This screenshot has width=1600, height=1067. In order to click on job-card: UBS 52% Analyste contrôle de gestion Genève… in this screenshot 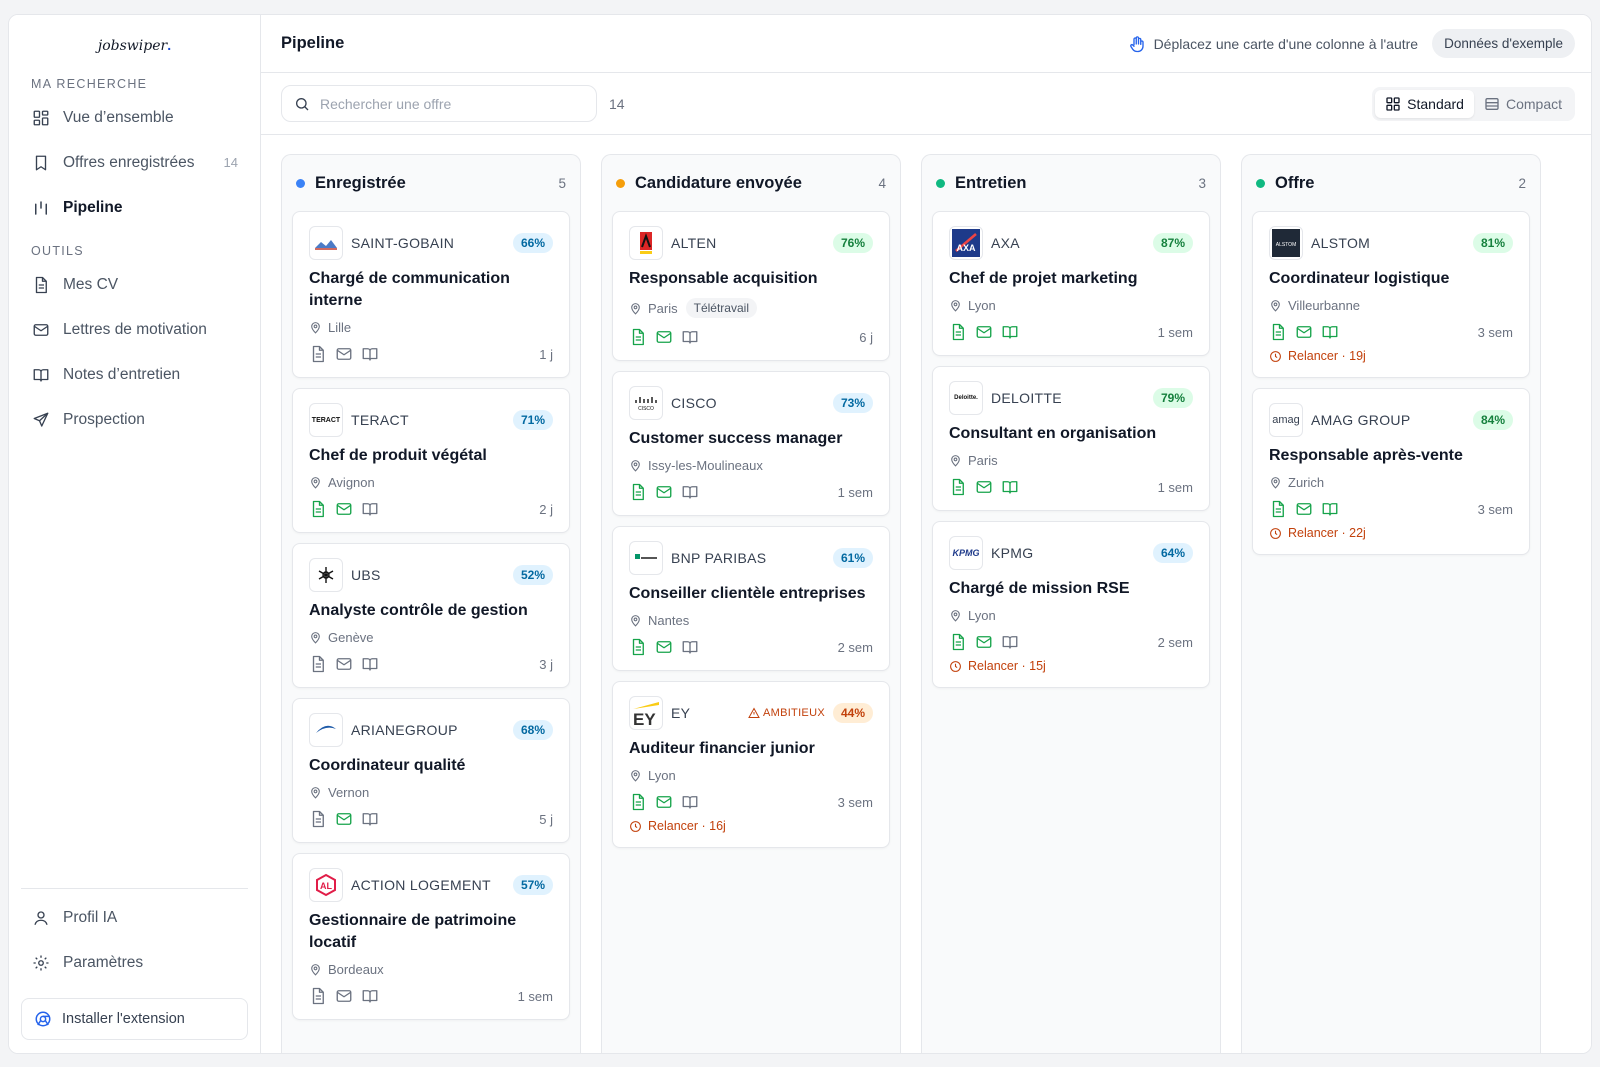, I will do `click(431, 615)`.